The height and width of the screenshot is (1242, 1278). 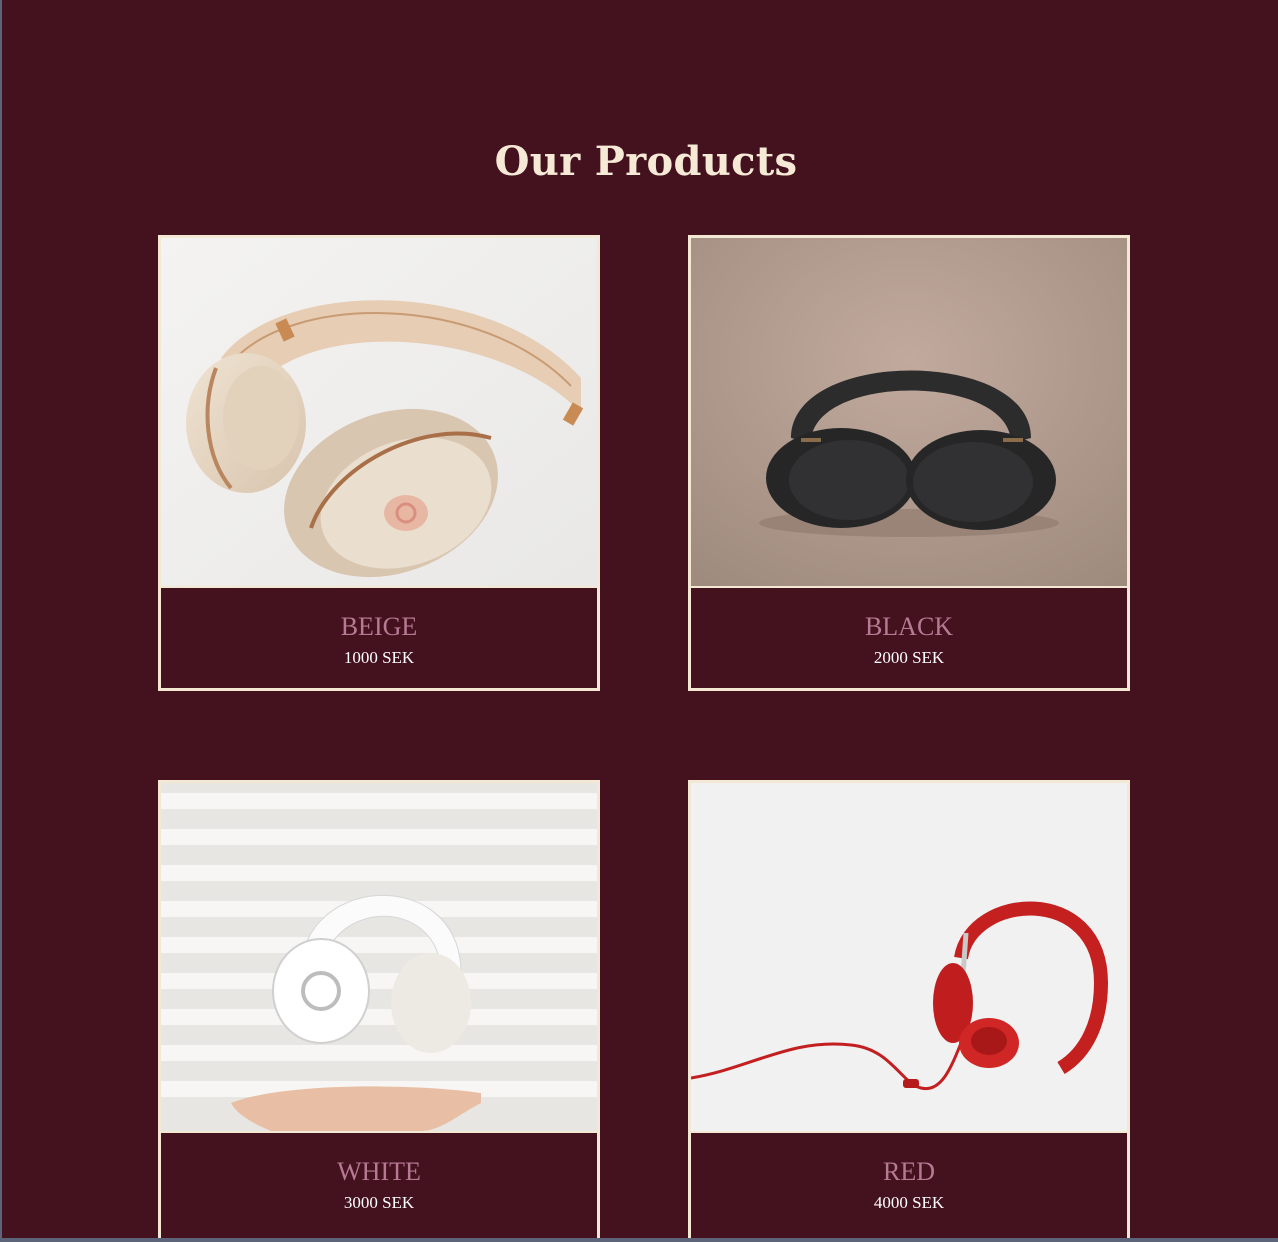 I want to click on product-price: 4000 SEK, so click(x=909, y=1202).